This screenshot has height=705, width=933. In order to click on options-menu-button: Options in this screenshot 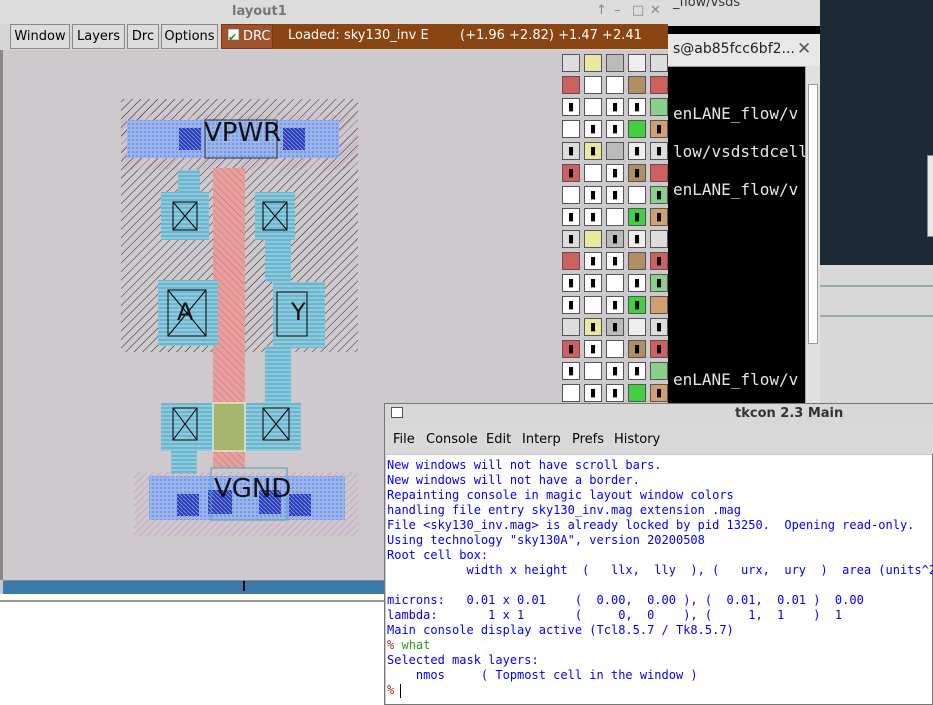, I will do `click(189, 36)`.